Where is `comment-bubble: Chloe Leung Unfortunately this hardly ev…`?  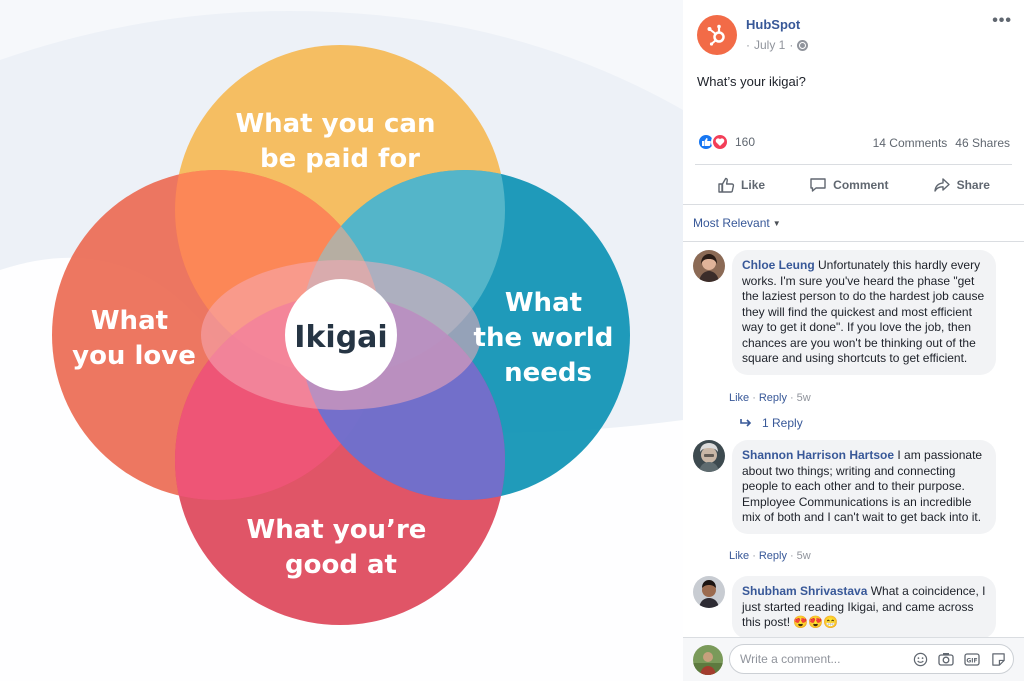 comment-bubble: Chloe Leung Unfortunately this hardly ev… is located at coordinates (864, 312).